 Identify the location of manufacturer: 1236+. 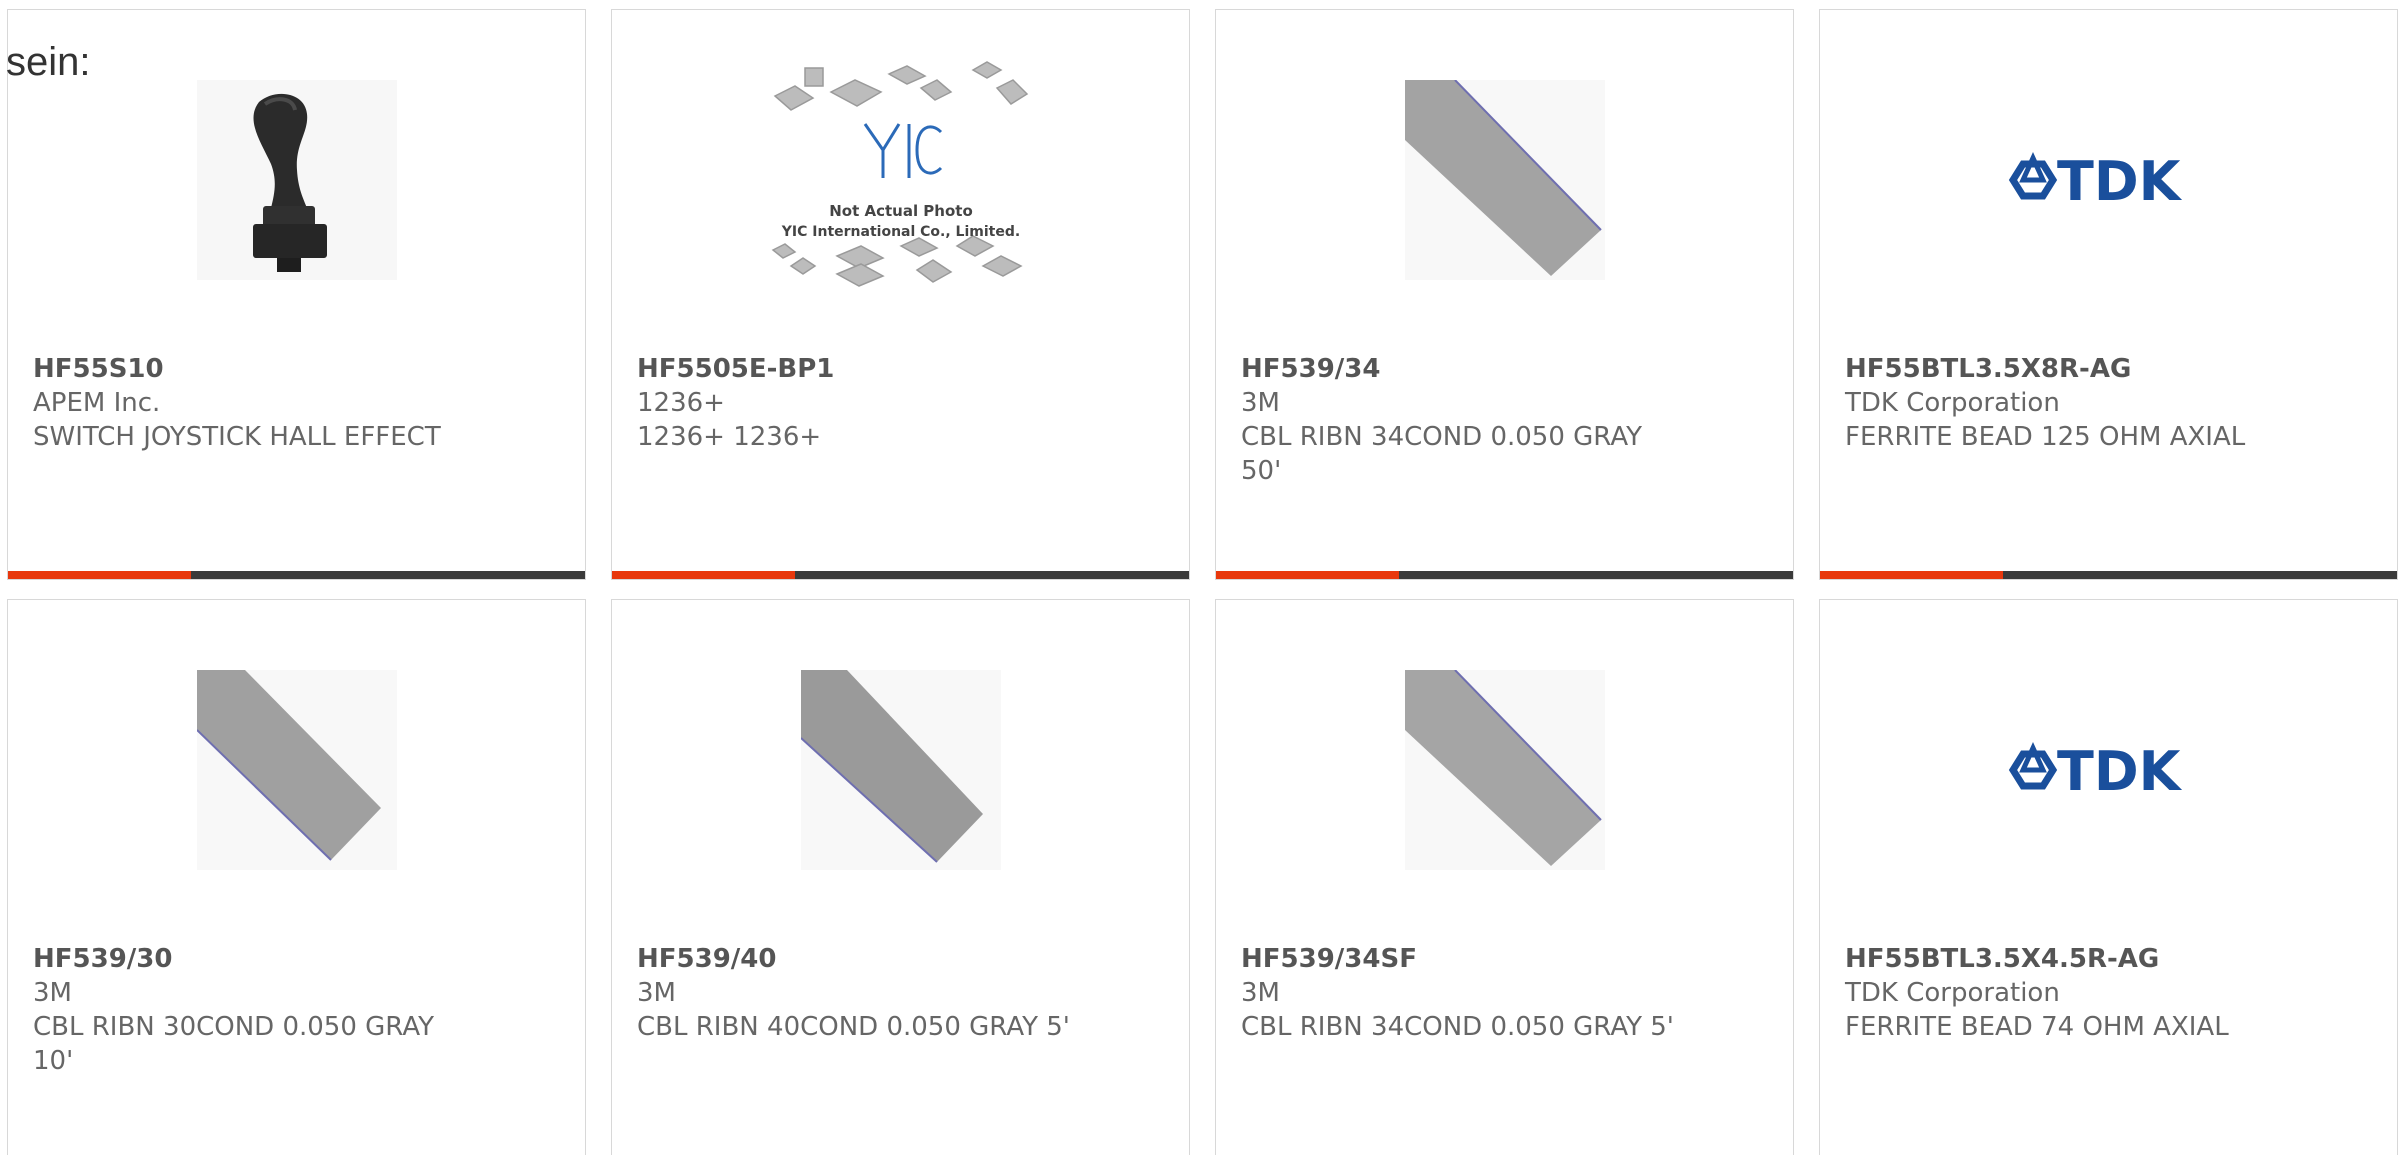
(681, 403).